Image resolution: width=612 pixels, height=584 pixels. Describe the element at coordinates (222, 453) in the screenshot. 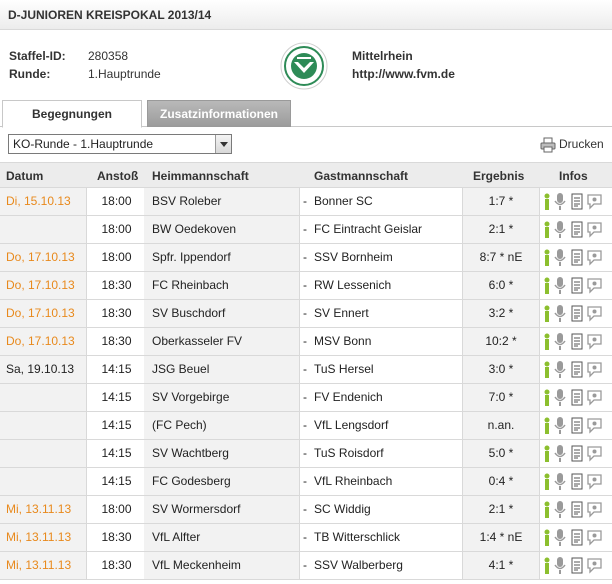

I see `match-home-team: SV Wachtberg` at that location.